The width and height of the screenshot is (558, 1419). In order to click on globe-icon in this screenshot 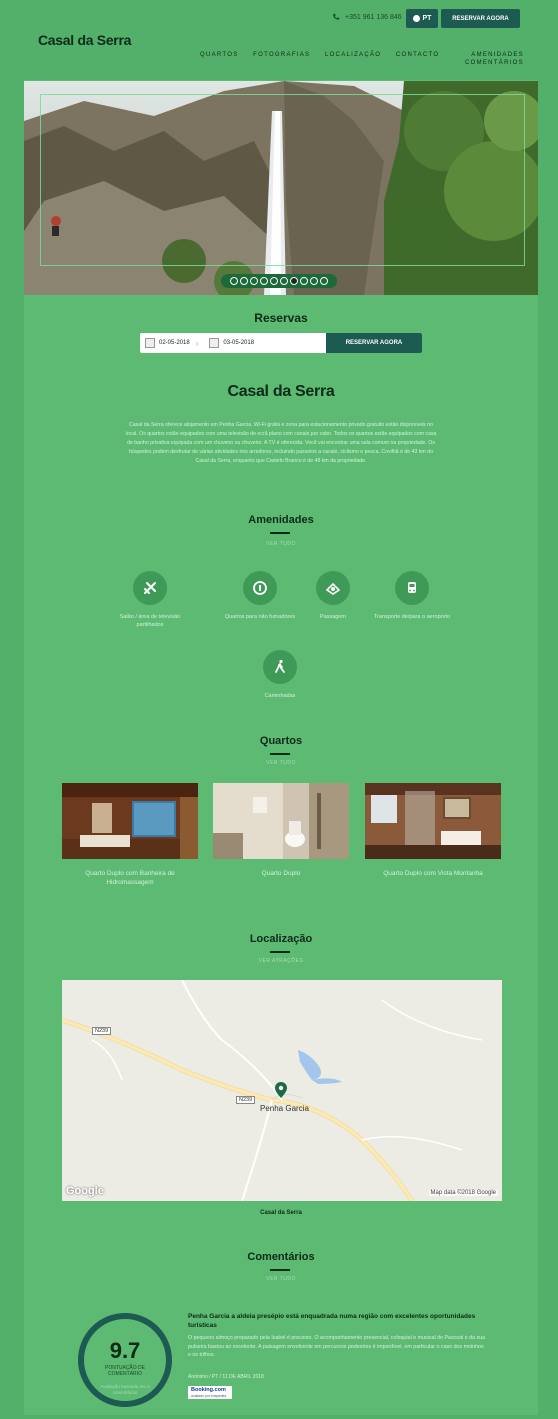, I will do `click(416, 18)`.